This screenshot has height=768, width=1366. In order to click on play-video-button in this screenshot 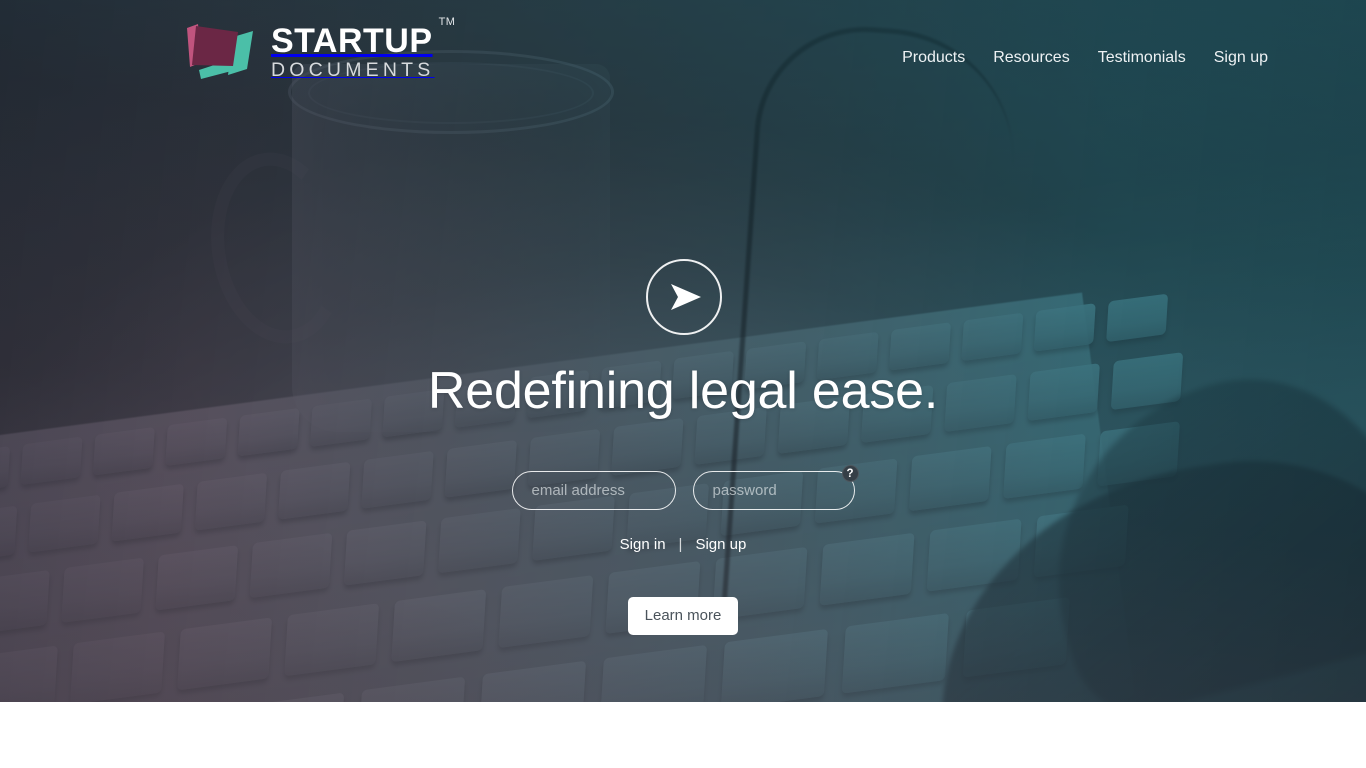, I will do `click(684, 297)`.